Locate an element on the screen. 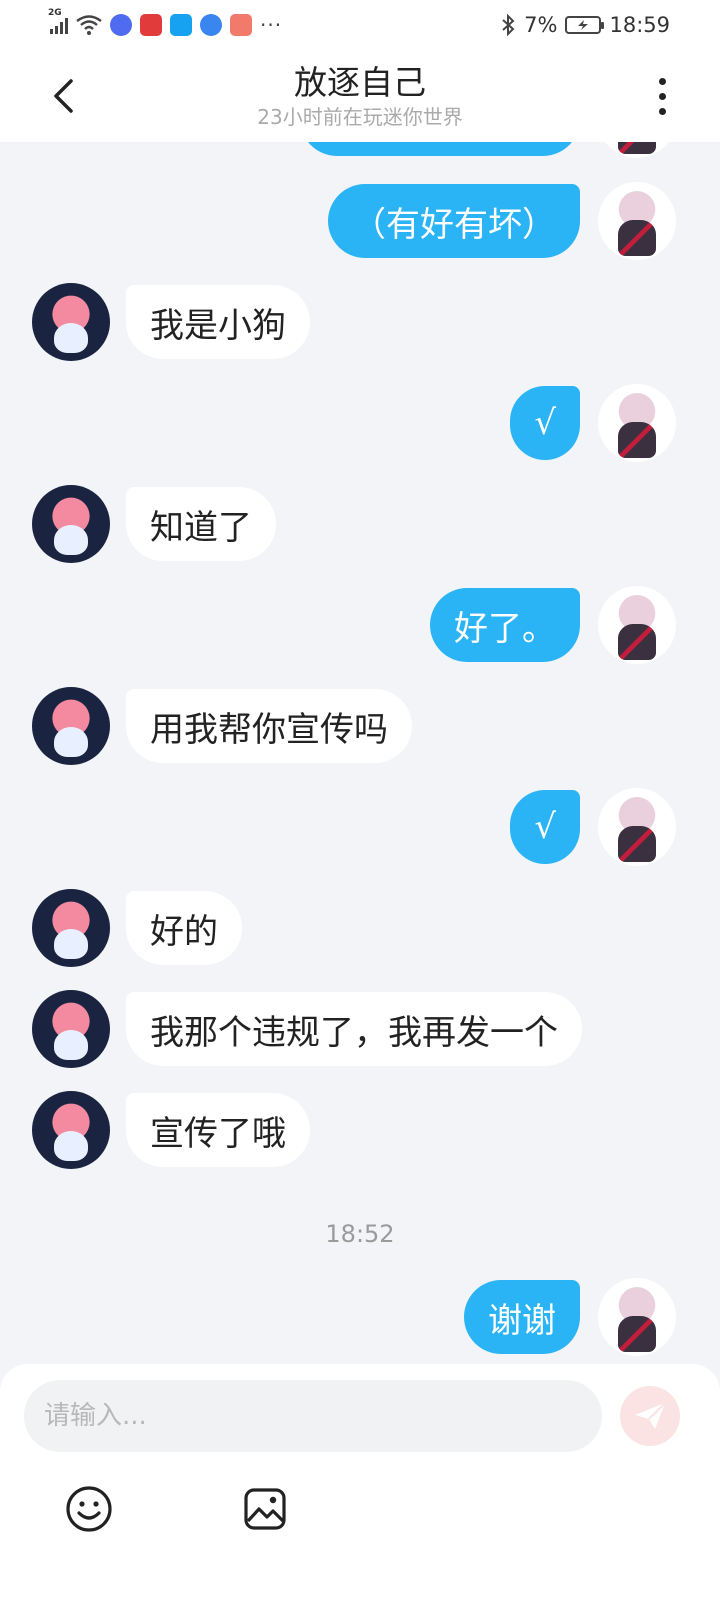 The width and height of the screenshot is (720, 1600). message-bubble: 我那个违规了，我再发一个 is located at coordinates (354, 1029).